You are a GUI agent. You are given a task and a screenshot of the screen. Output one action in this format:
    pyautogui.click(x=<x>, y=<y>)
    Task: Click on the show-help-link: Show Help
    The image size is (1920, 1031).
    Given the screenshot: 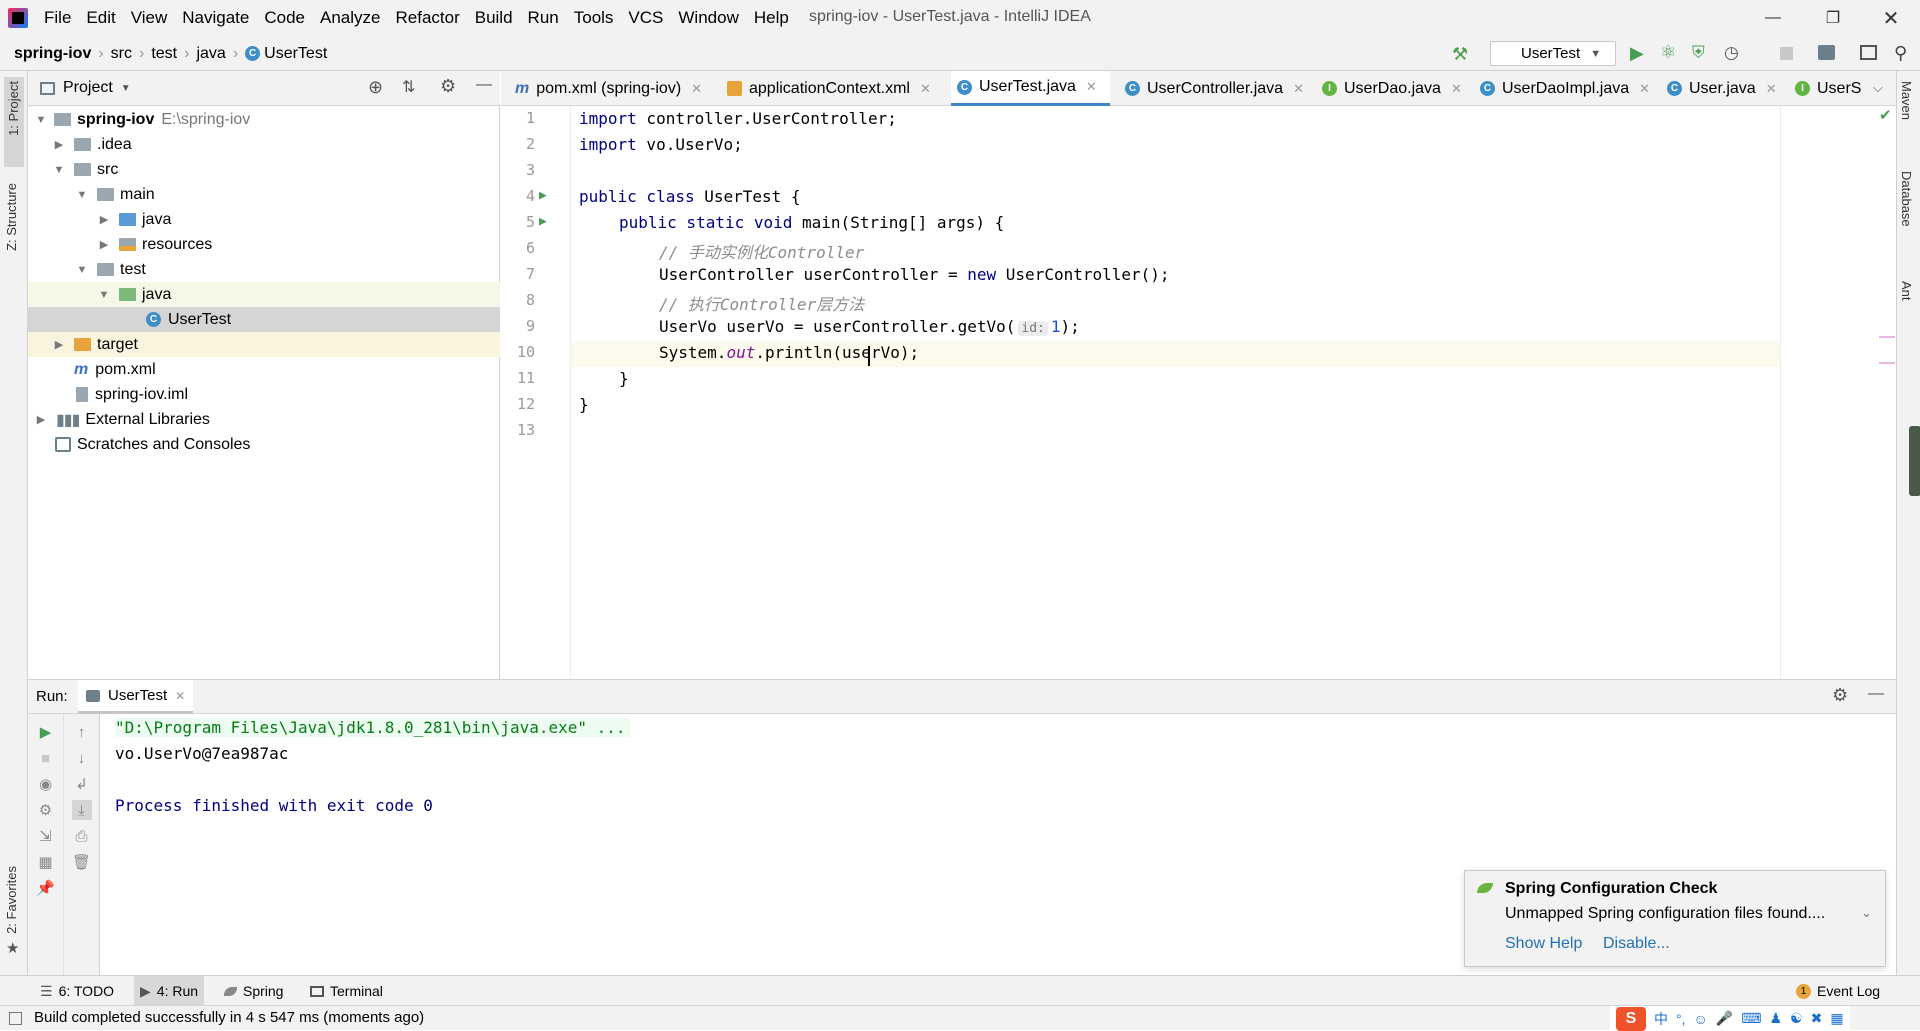 What is the action you would take?
    pyautogui.click(x=1543, y=944)
    